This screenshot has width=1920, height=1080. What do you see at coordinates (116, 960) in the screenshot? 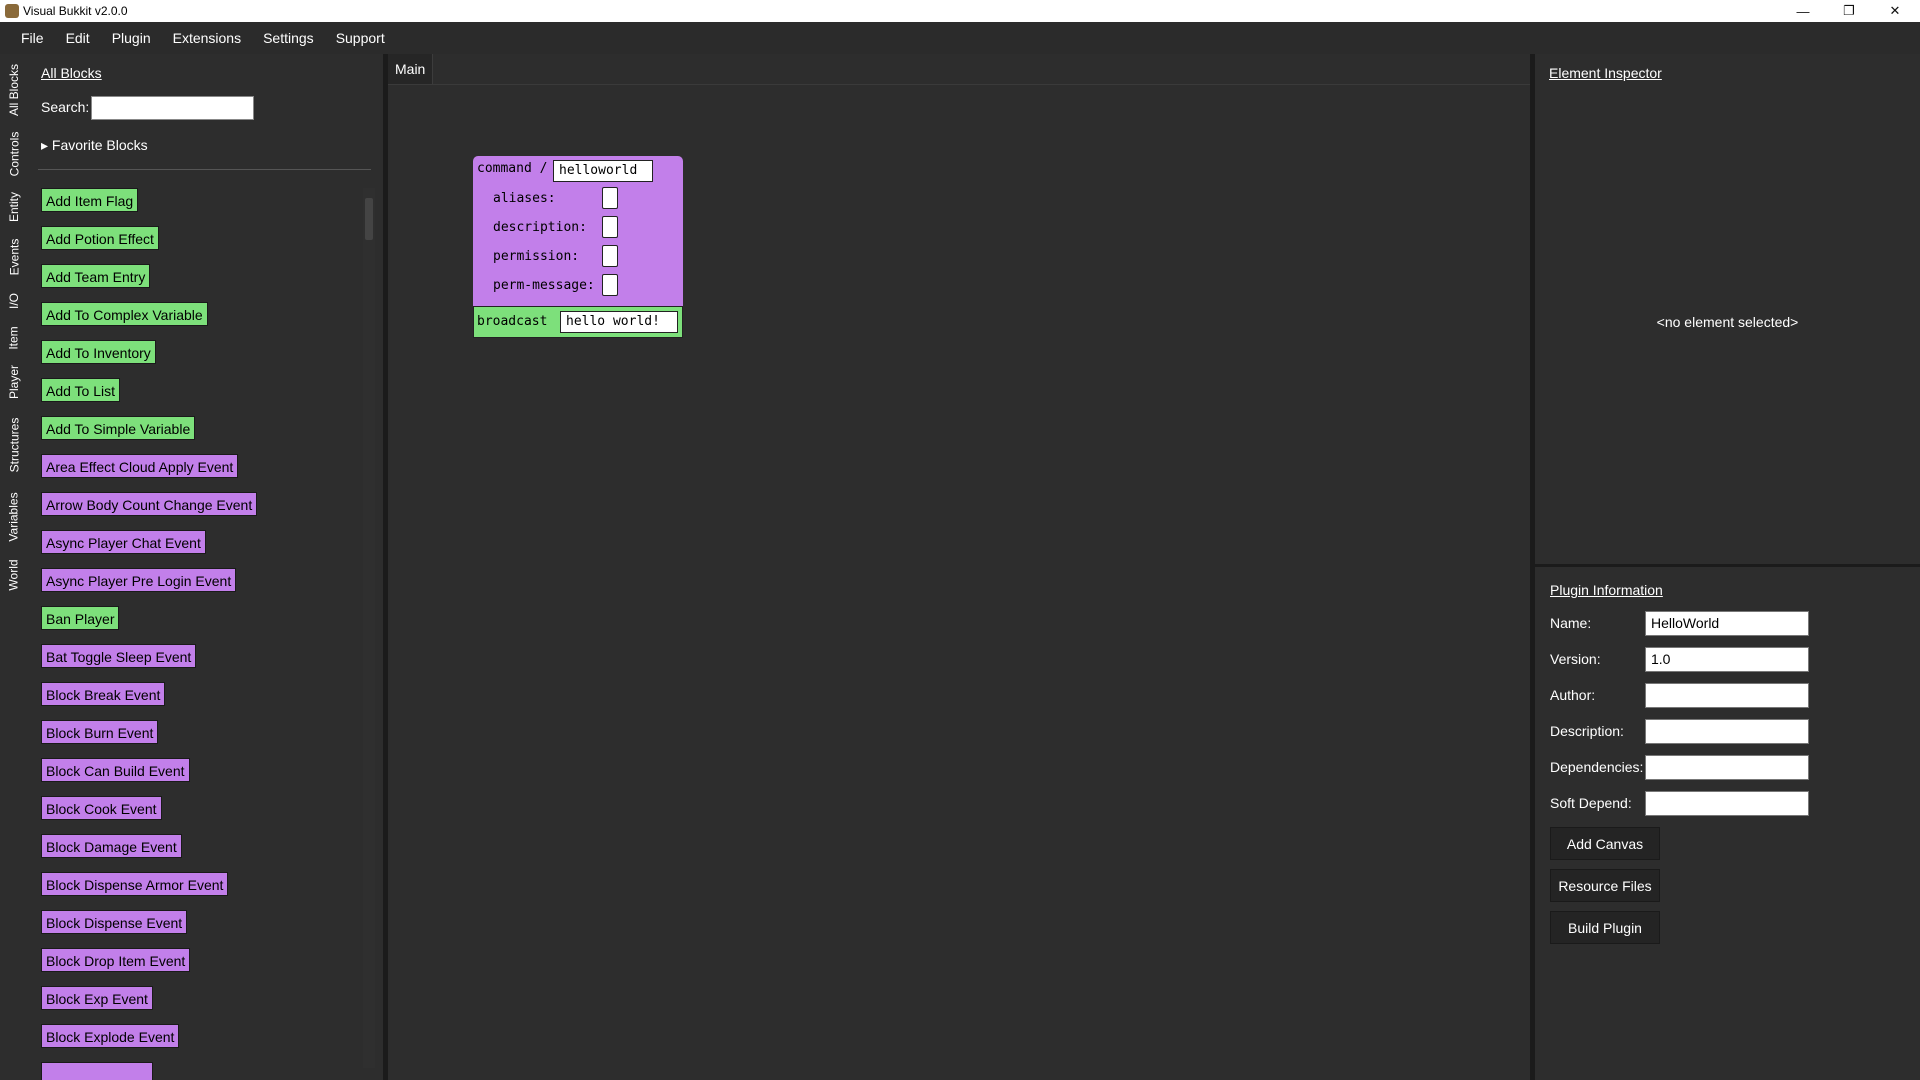
I see `palette-block: Block Drop Item Event` at bounding box center [116, 960].